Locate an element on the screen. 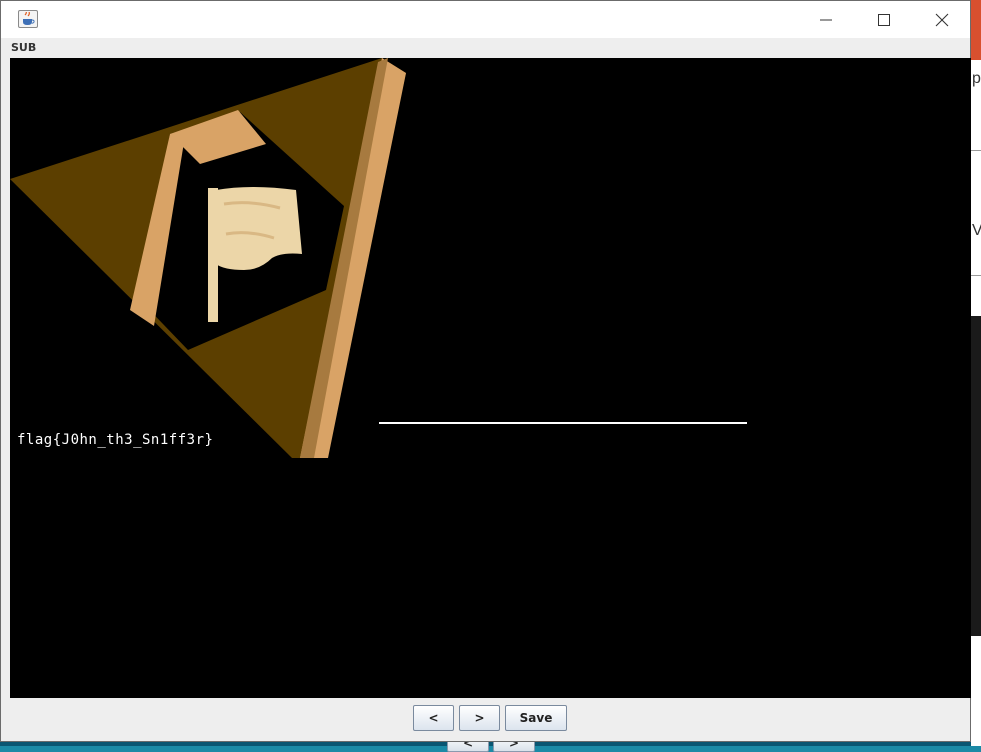  menu-sub: SUB is located at coordinates (23, 47).